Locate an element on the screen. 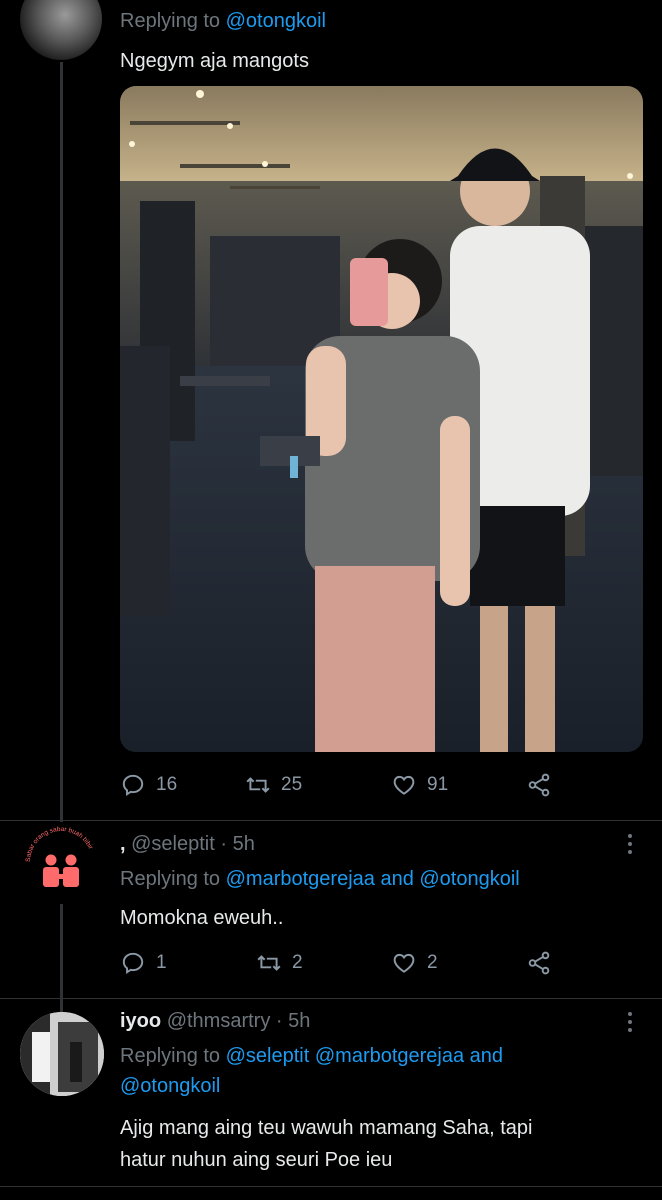  tweet-actions: 1 2 2 is located at coordinates (340, 963).